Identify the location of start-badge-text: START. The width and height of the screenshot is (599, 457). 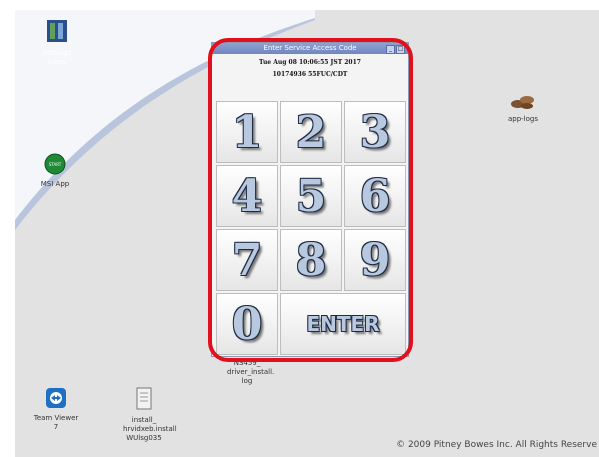
(55, 164).